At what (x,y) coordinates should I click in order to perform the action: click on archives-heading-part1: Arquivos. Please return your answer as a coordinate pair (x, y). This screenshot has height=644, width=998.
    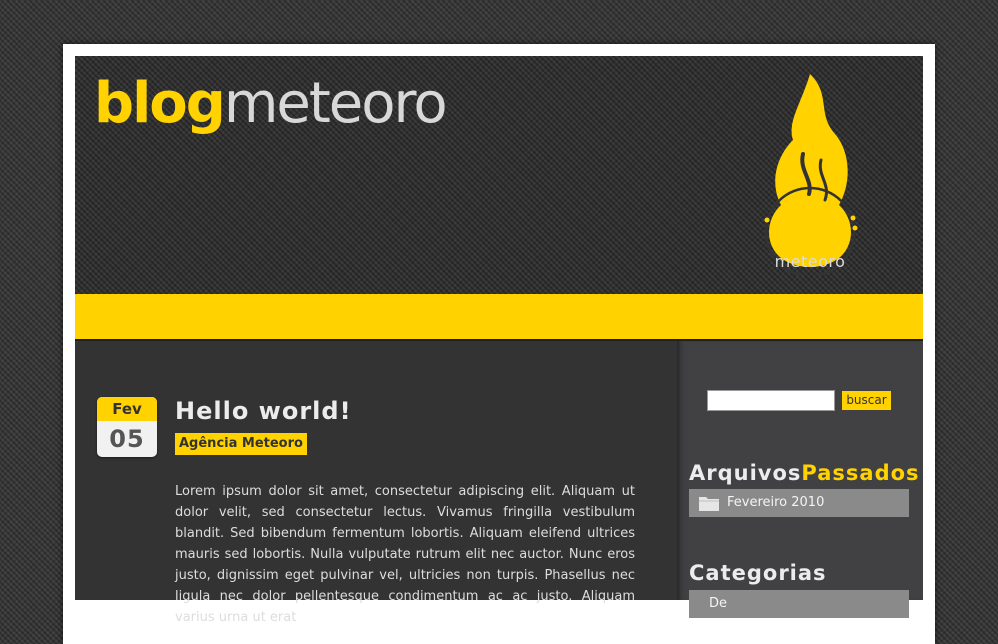
    Looking at the image, I should click on (745, 473).